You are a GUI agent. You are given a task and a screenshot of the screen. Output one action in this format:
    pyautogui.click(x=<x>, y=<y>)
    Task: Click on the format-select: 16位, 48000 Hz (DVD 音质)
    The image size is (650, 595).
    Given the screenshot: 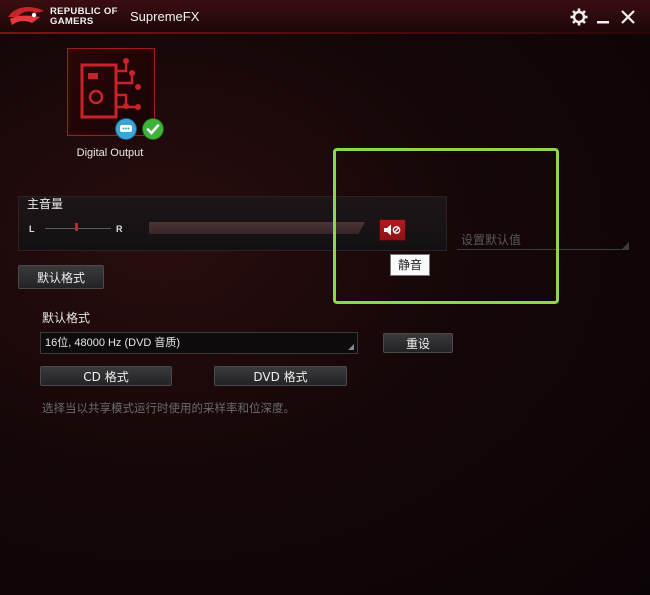 What is the action you would take?
    pyautogui.click(x=199, y=343)
    